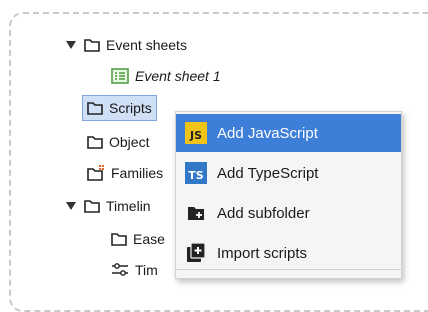  I want to click on tree-item-label: Tim, so click(146, 270).